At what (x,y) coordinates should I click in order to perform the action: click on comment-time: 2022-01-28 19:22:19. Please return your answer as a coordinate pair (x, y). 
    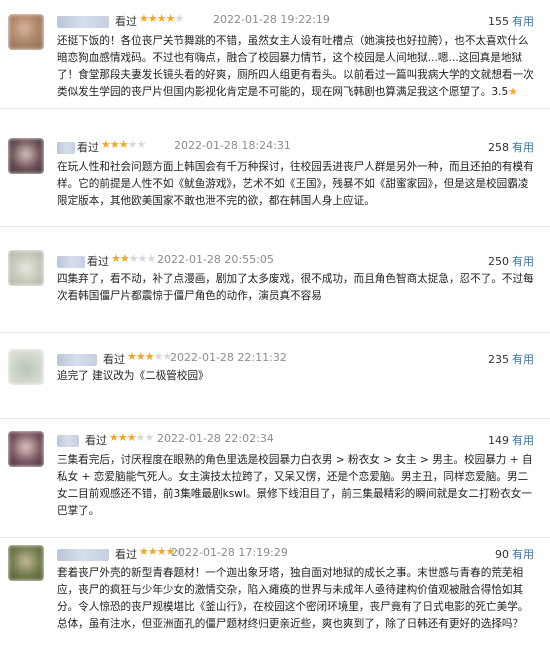
    Looking at the image, I should click on (271, 19).